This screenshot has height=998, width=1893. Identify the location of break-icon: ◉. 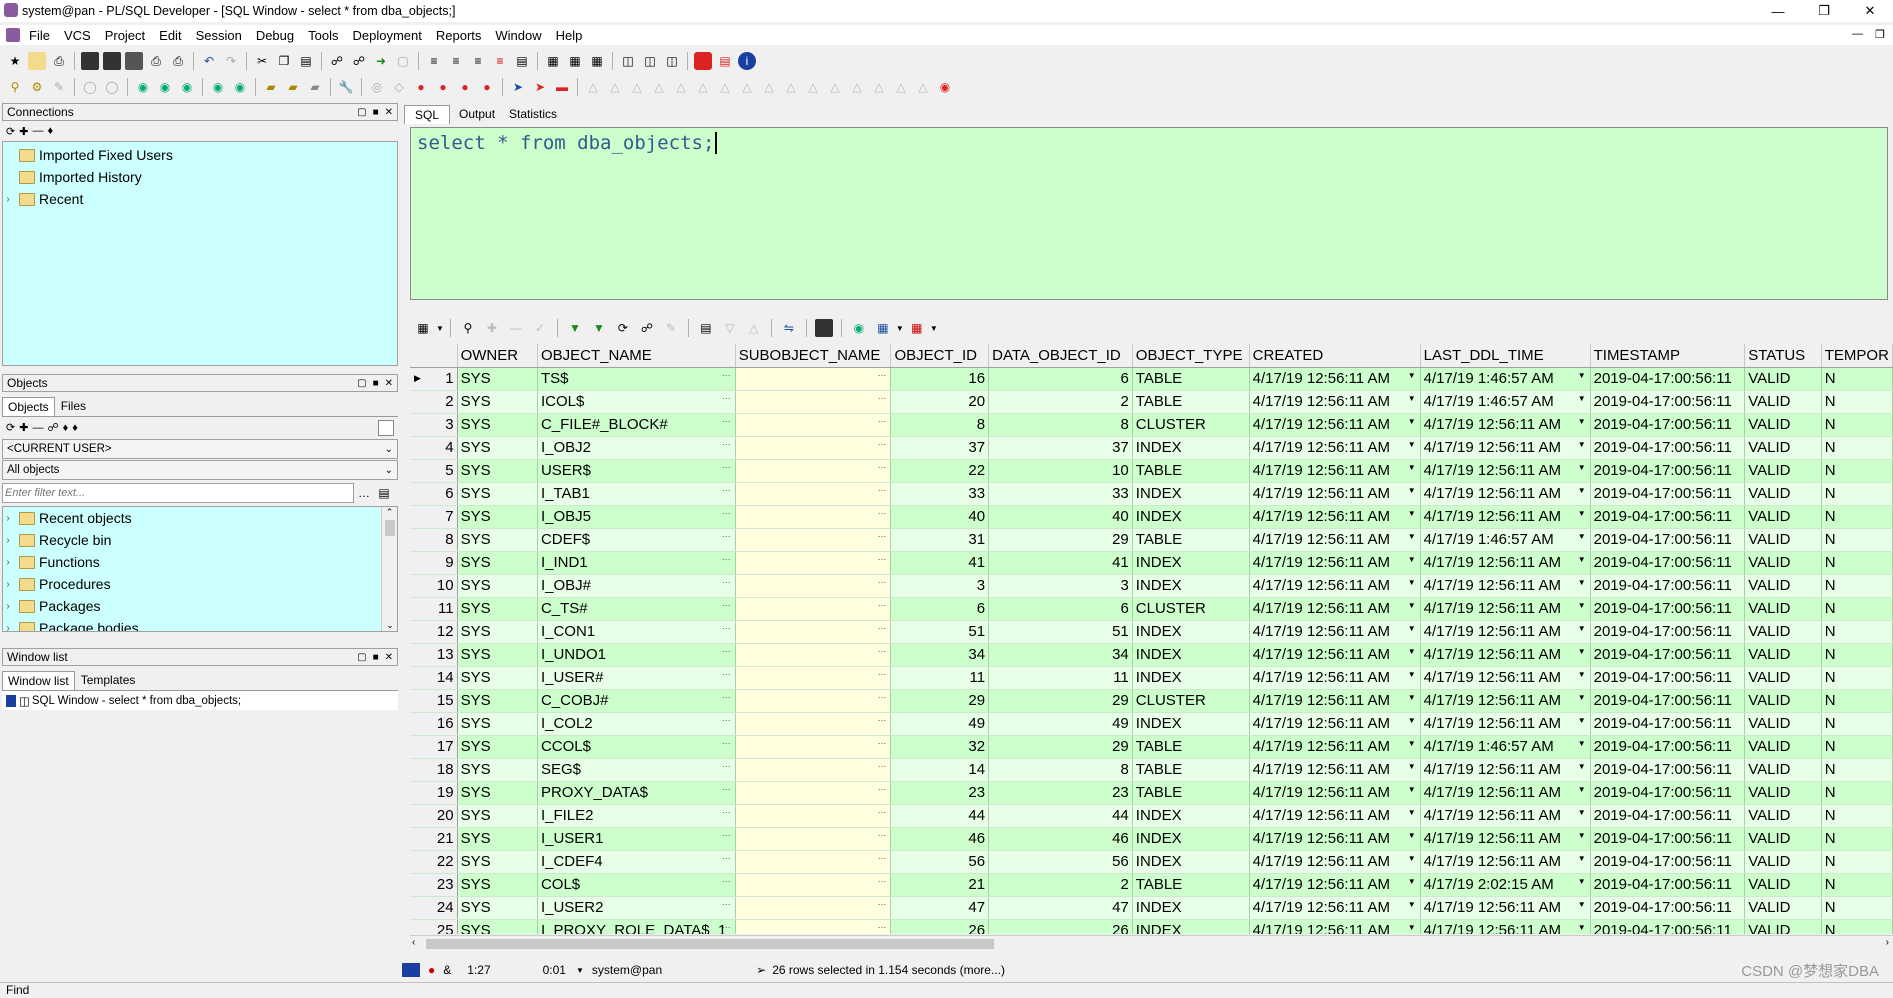
(945, 87).